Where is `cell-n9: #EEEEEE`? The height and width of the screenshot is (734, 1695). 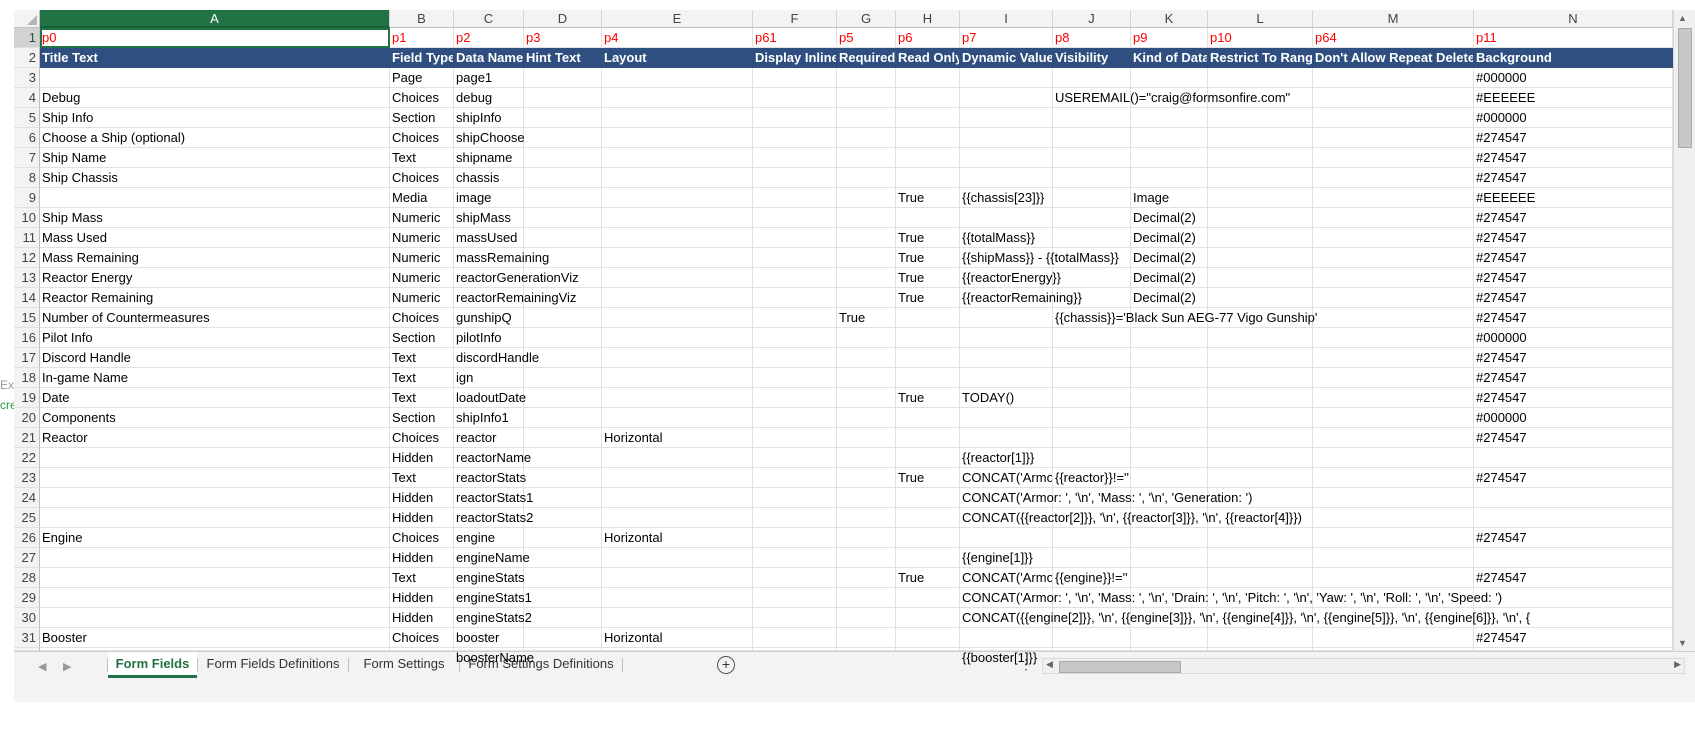 cell-n9: #EEEEEE is located at coordinates (1573, 198).